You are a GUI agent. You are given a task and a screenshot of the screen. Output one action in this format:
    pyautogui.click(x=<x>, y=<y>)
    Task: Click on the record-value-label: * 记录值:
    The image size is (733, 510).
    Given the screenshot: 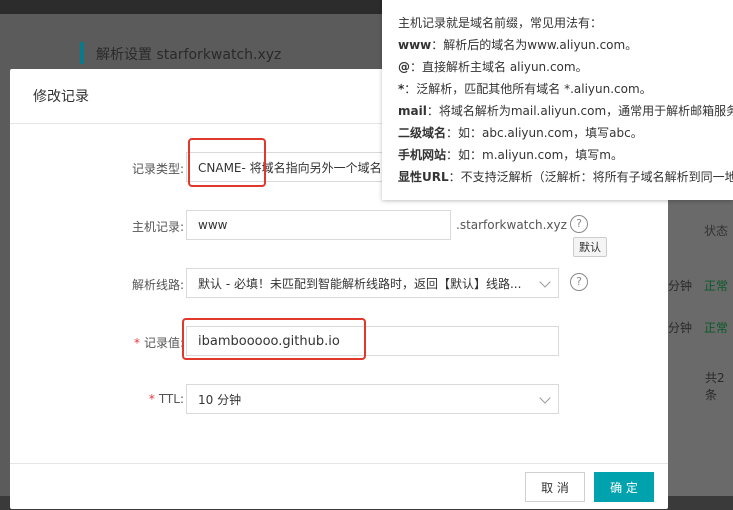 What is the action you would take?
    pyautogui.click(x=159, y=342)
    